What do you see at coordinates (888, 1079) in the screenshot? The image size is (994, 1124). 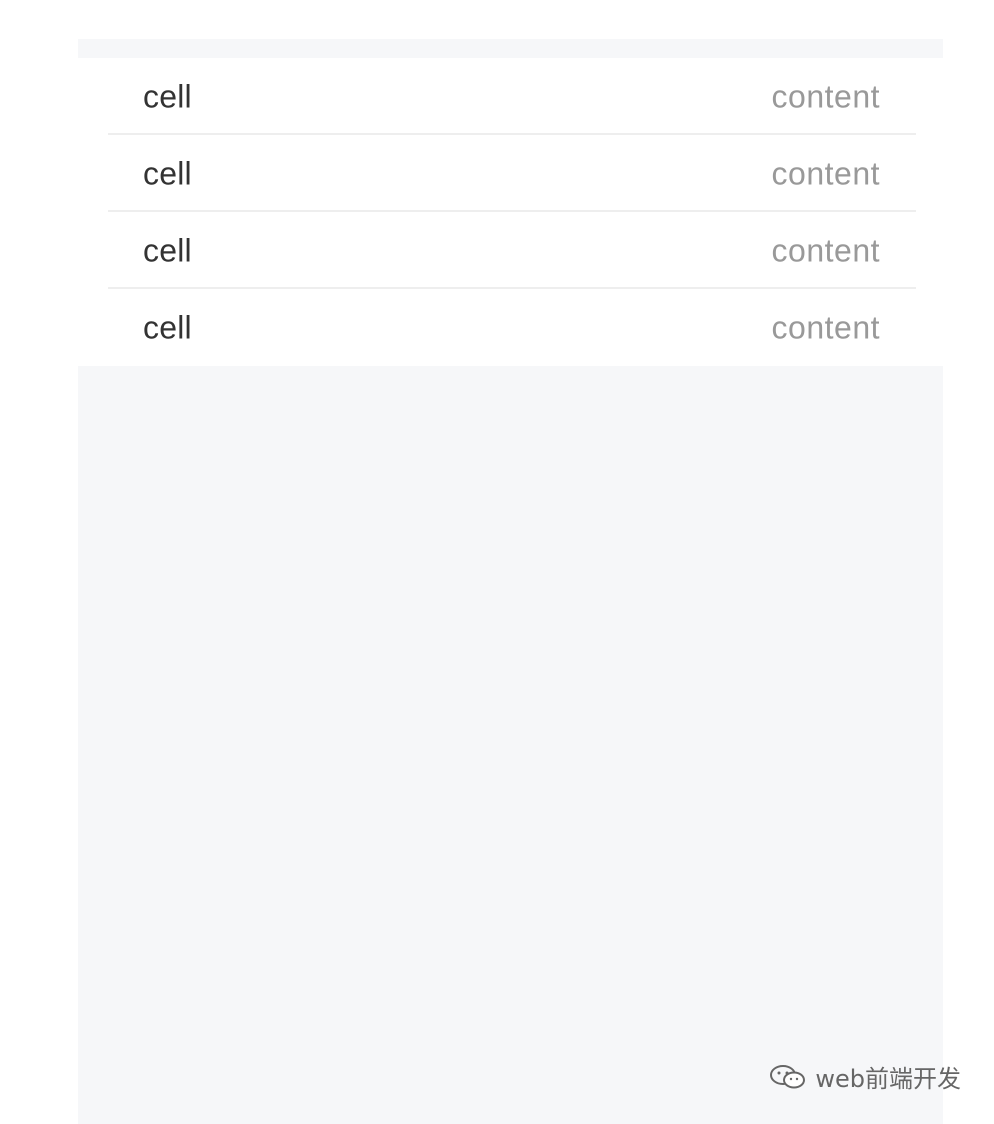 I see `watermark-text: web前端开发` at bounding box center [888, 1079].